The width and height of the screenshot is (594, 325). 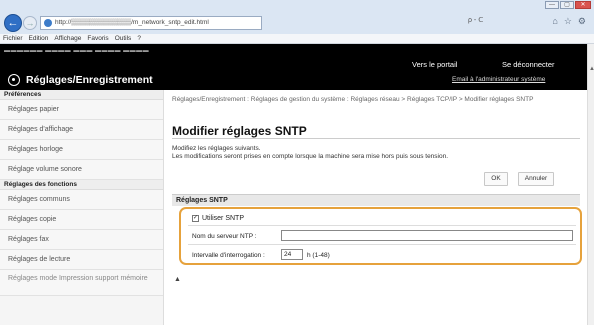 What do you see at coordinates (89, 80) in the screenshot?
I see `brand-label: Réglages/Enregistrement` at bounding box center [89, 80].